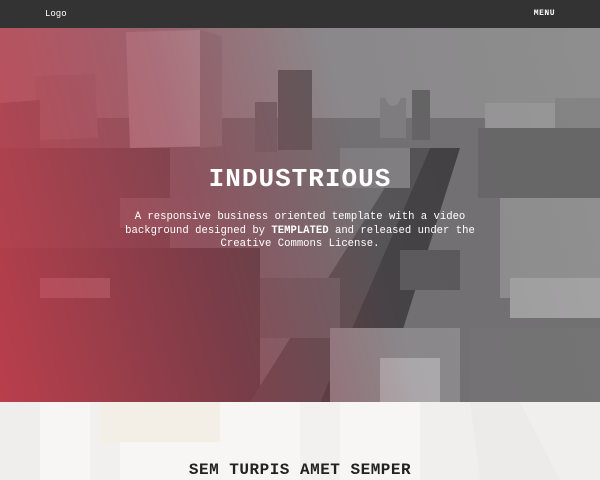 The image size is (600, 480). What do you see at coordinates (544, 13) in the screenshot?
I see `menu-button: MENU` at bounding box center [544, 13].